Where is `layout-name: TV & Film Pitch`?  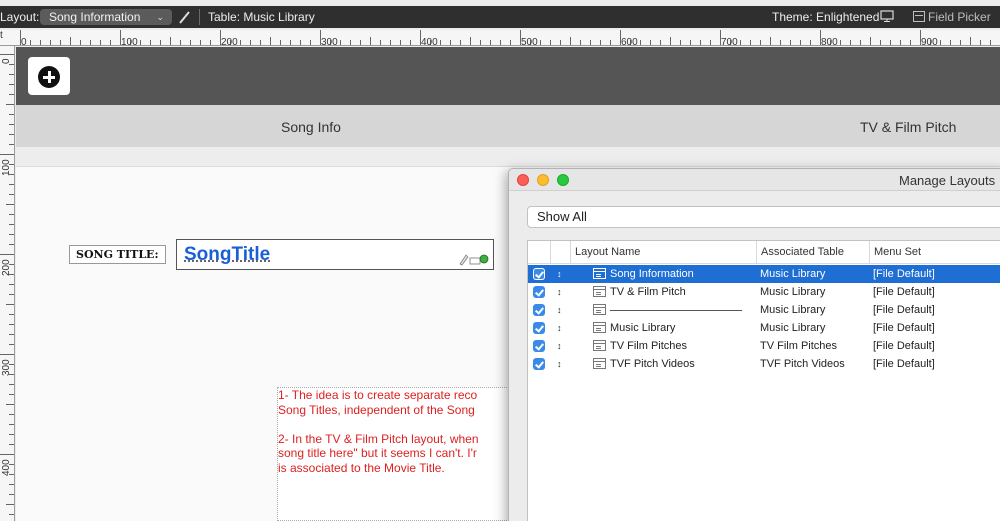
layout-name: TV & Film Pitch is located at coordinates (648, 292).